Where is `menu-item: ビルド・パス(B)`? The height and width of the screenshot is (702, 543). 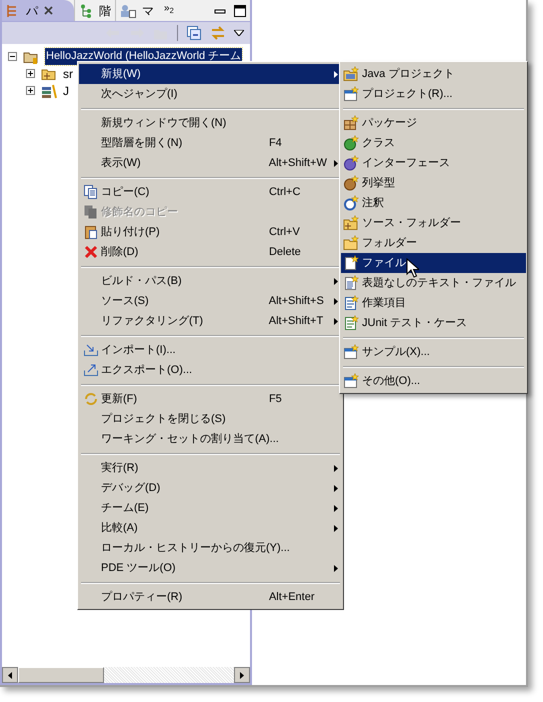
menu-item: ビルド・パス(B) is located at coordinates (210, 281).